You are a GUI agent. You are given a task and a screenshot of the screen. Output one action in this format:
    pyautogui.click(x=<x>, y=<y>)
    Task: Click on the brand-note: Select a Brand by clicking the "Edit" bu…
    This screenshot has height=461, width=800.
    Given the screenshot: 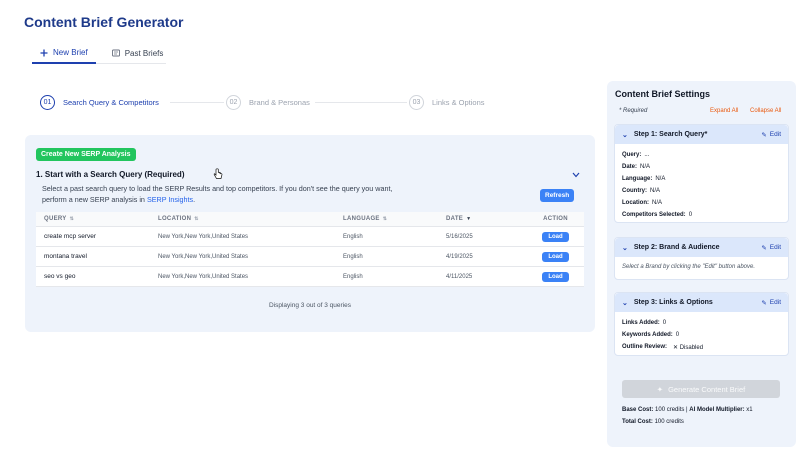 What is the action you would take?
    pyautogui.click(x=689, y=267)
    